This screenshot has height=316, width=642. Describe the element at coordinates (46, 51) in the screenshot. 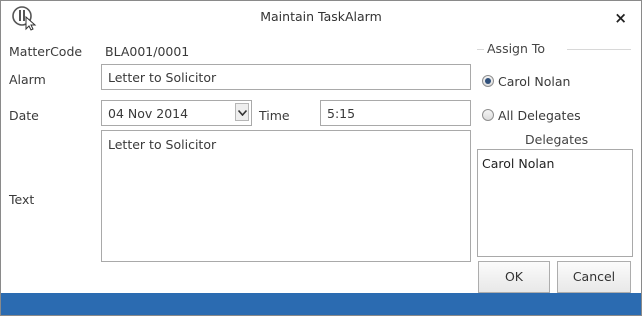

I see `matter-code-label: MatterCode` at that location.